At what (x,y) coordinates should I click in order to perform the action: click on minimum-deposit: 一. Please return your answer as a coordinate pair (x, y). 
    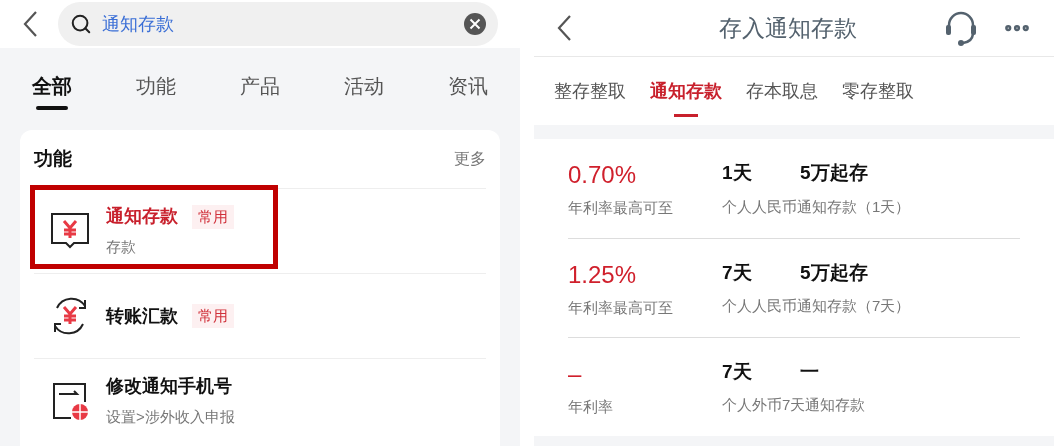
    Looking at the image, I should click on (809, 371).